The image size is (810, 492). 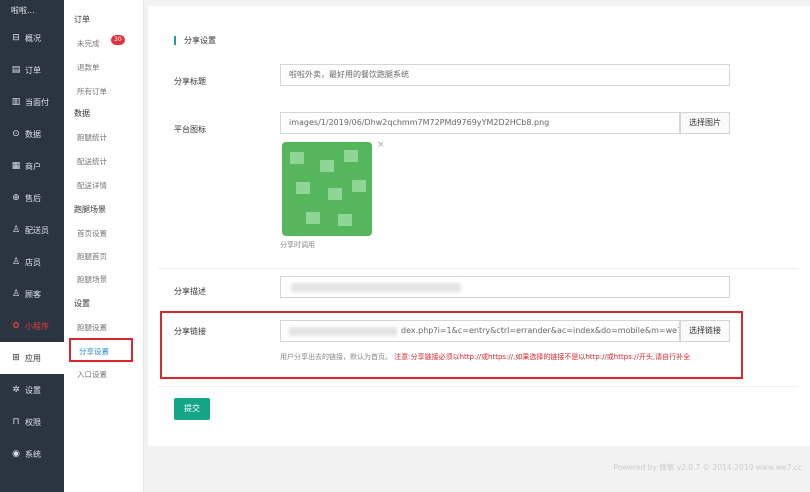 I want to click on submit-button: 提交, so click(x=192, y=409).